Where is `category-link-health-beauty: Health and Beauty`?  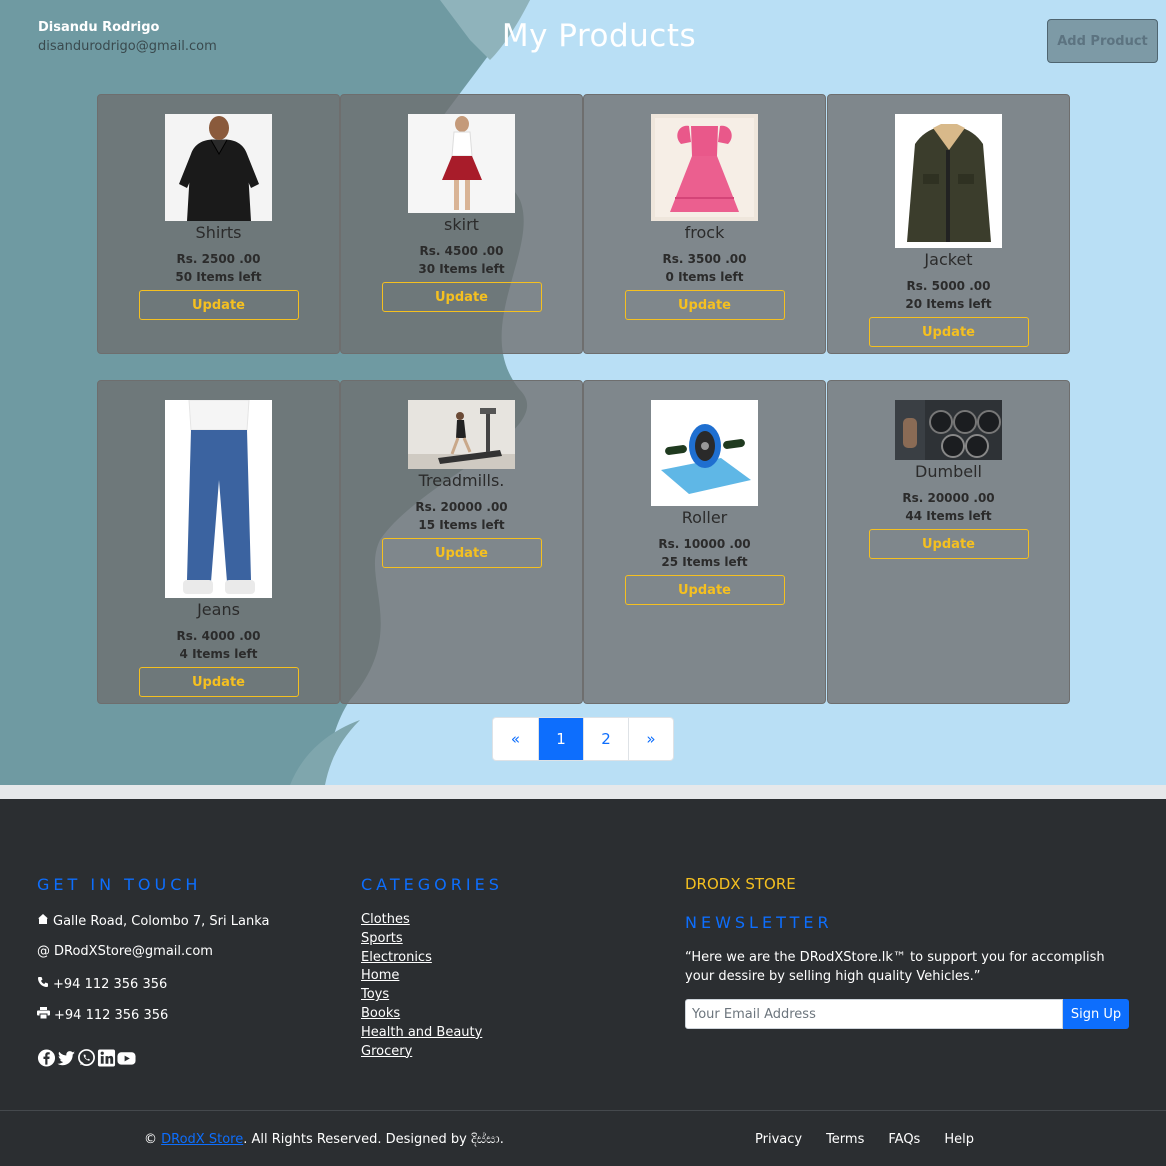
category-link-health-beauty: Health and Beauty is located at coordinates (421, 1033).